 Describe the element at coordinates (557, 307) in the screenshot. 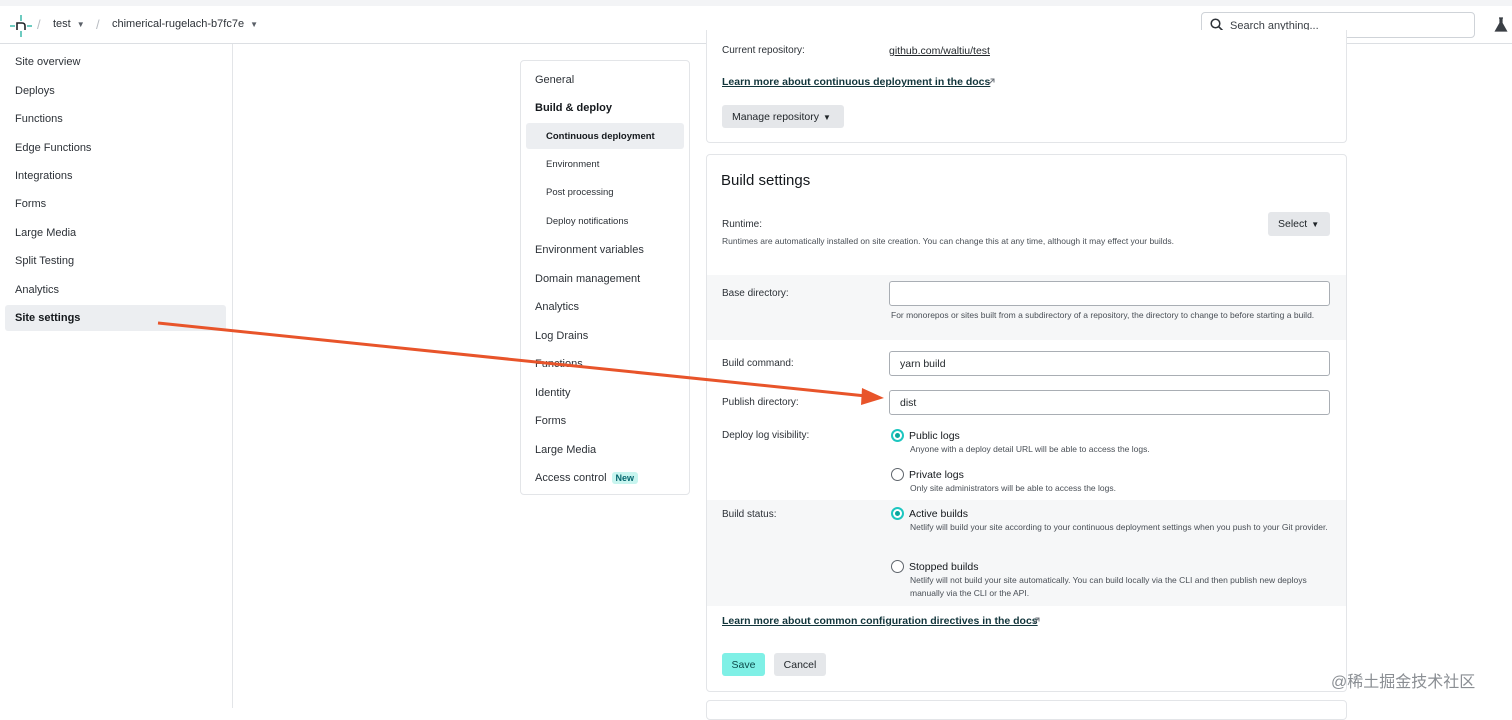

I see `subnav-item-analytics: Analytics` at that location.